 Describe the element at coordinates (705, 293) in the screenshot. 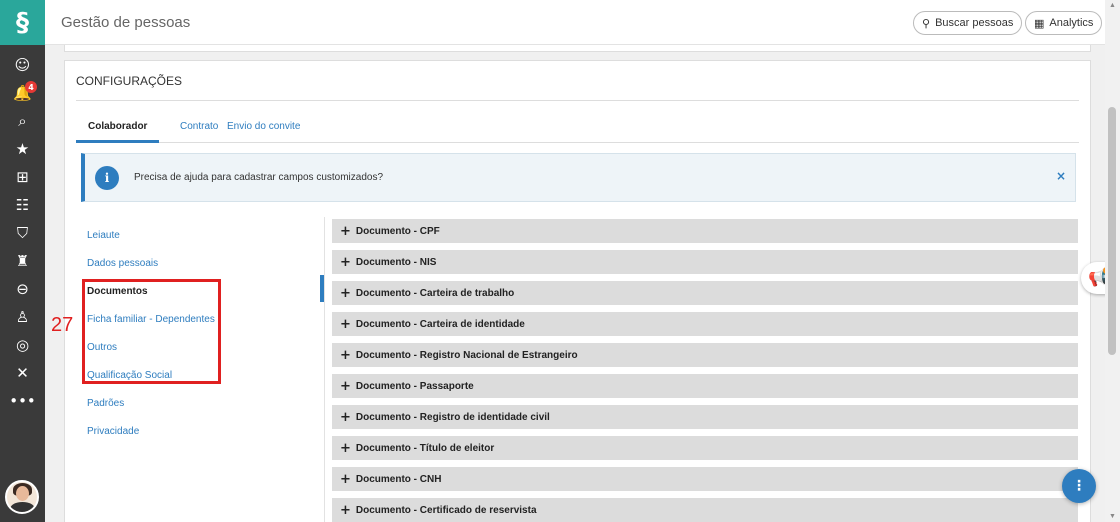

I see `document-row: + Documento - Carteira de trabalho` at that location.